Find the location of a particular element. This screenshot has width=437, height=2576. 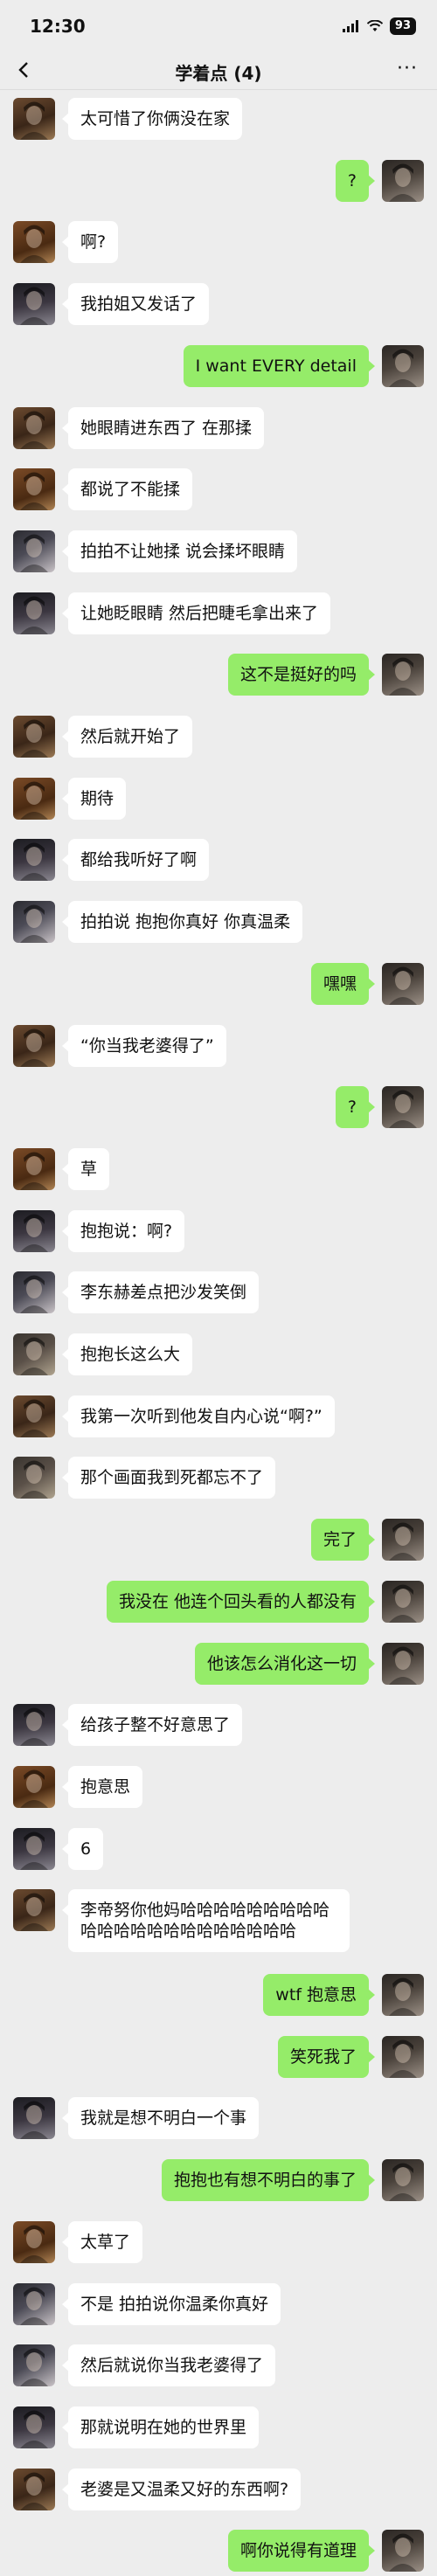

message-bubble: 然后就说你当我老婆得了 is located at coordinates (168, 2365).